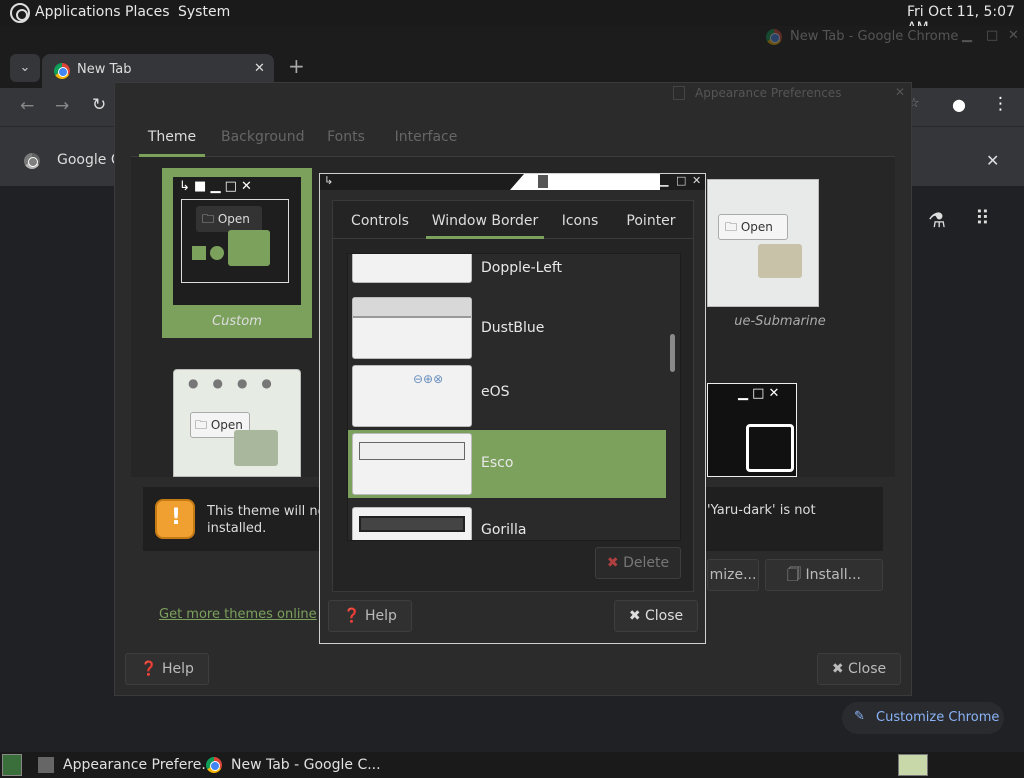 The height and width of the screenshot is (778, 1024). What do you see at coordinates (147, 12) in the screenshot?
I see `places-menu: Places` at bounding box center [147, 12].